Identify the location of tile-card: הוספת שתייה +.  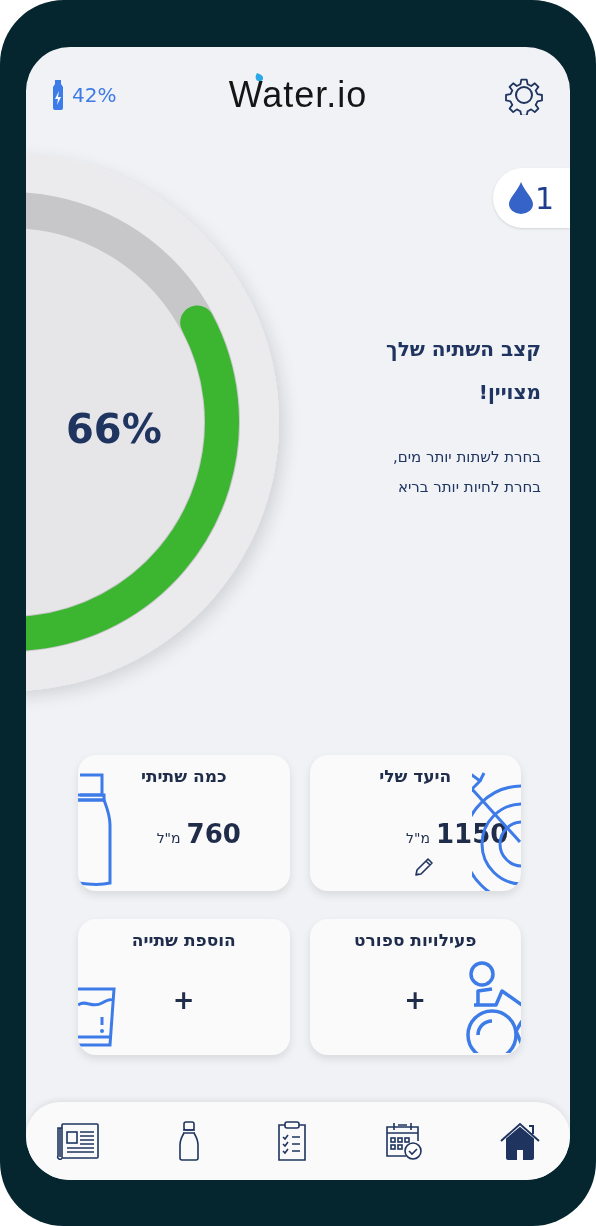
(184, 987).